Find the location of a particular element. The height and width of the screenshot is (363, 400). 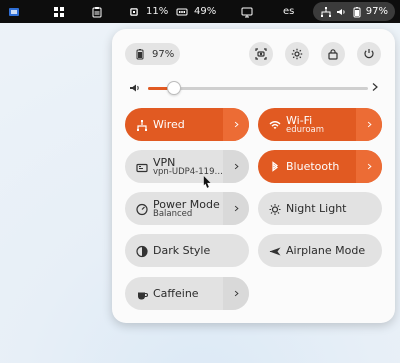

tile-dark-style: Dark Style is located at coordinates (187, 250).